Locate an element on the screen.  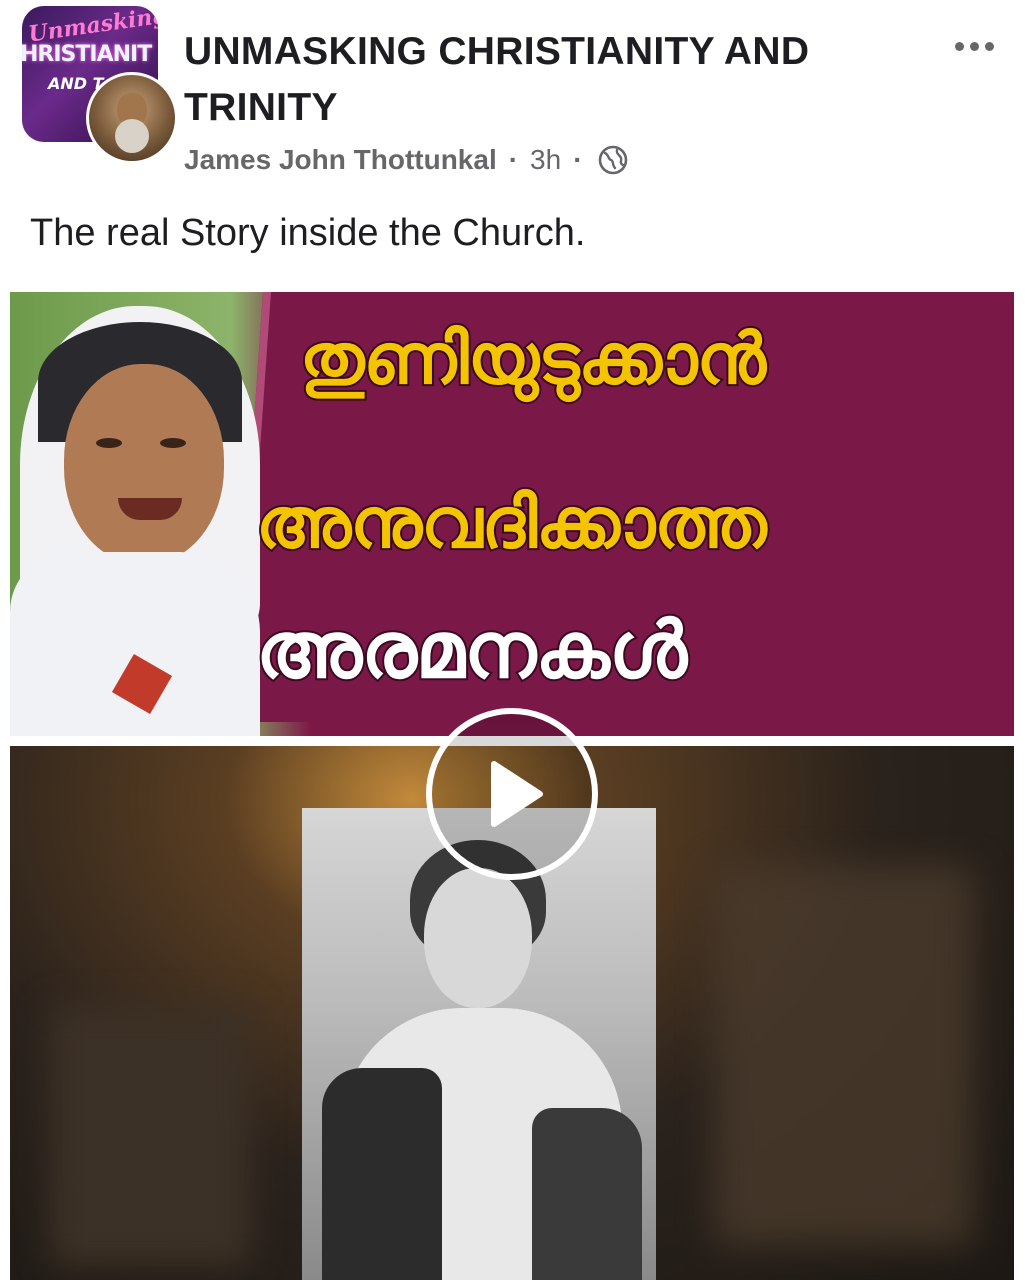
headline-line-3: അരമനകൾ is located at coordinates (471, 651).